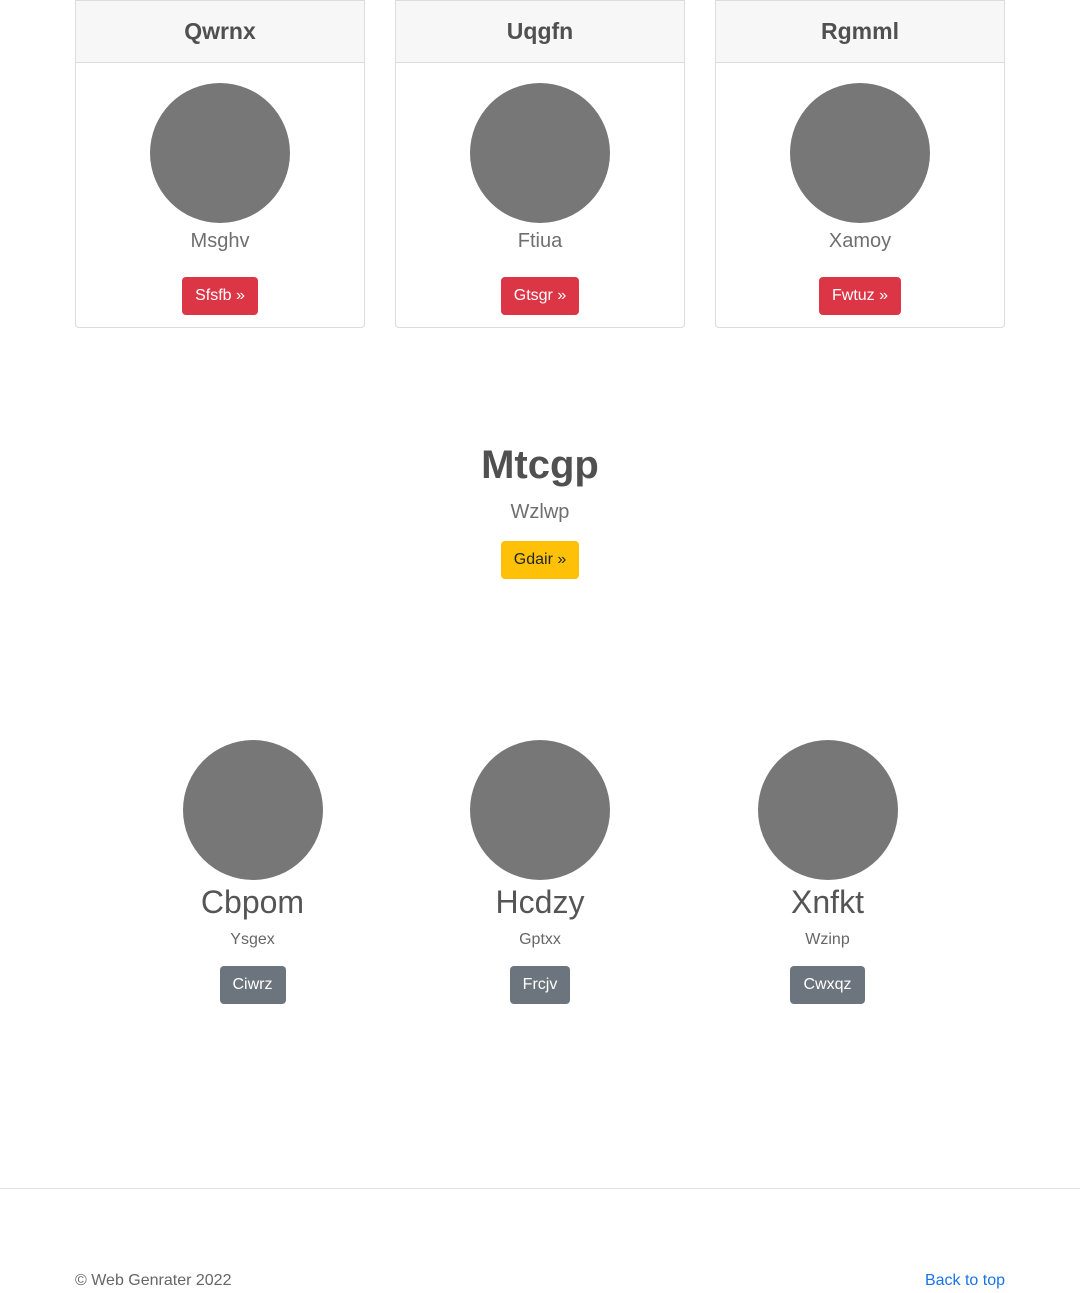 This screenshot has width=1080, height=1293. Describe the element at coordinates (153, 1280) in the screenshot. I see `copyright-text: © Web Genrater 2022` at that location.